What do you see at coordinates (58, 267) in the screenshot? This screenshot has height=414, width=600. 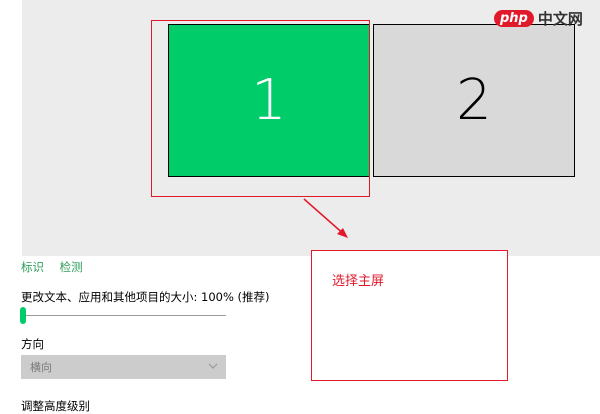 I see `display-links: 标识 检测` at bounding box center [58, 267].